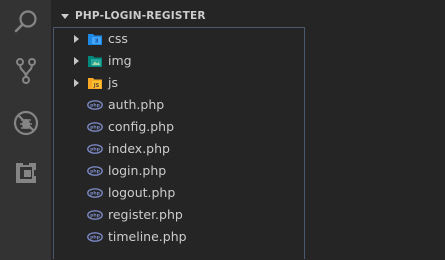 This screenshot has height=260, width=445. What do you see at coordinates (139, 148) in the screenshot?
I see `file-label: index.php` at bounding box center [139, 148].